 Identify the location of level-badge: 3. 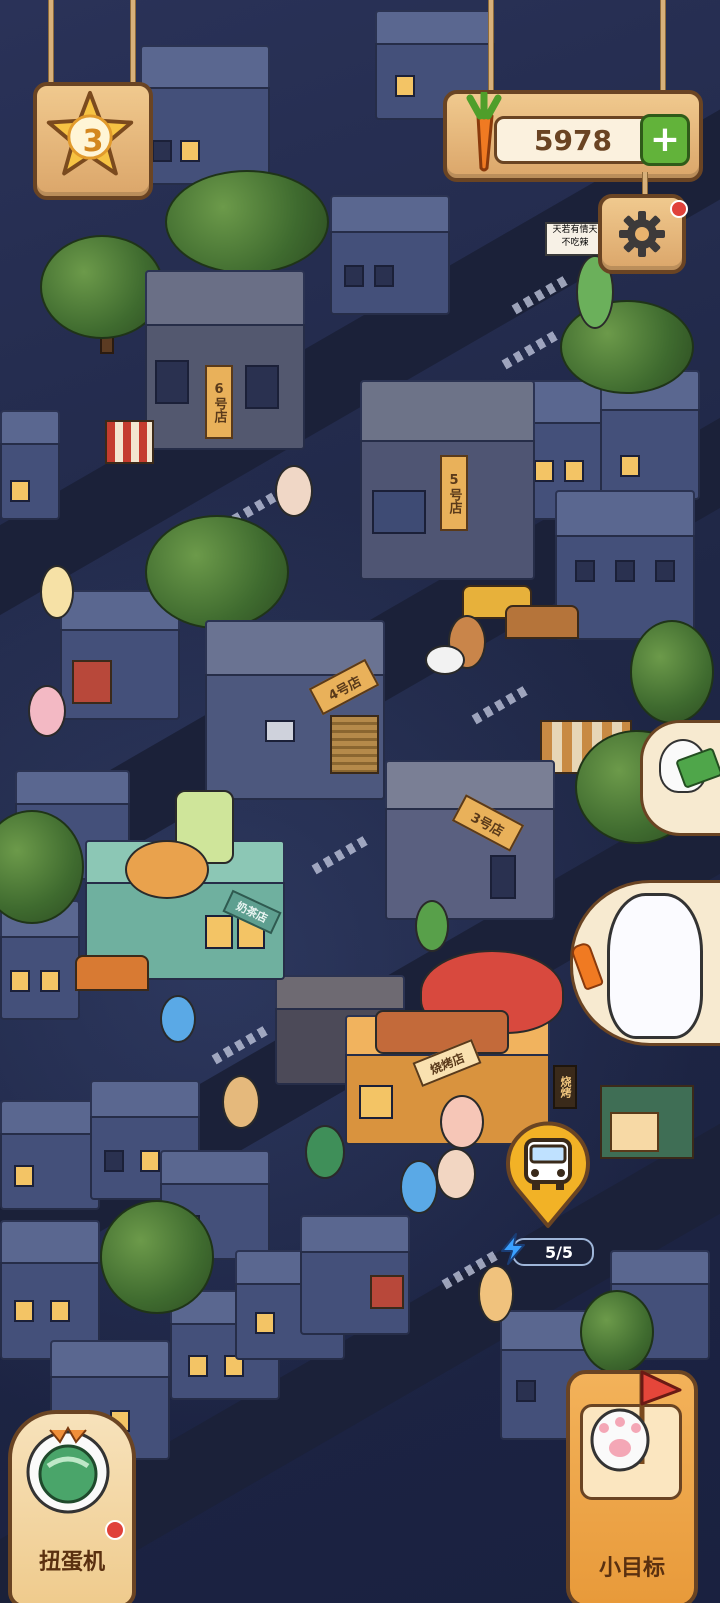
(93, 141).